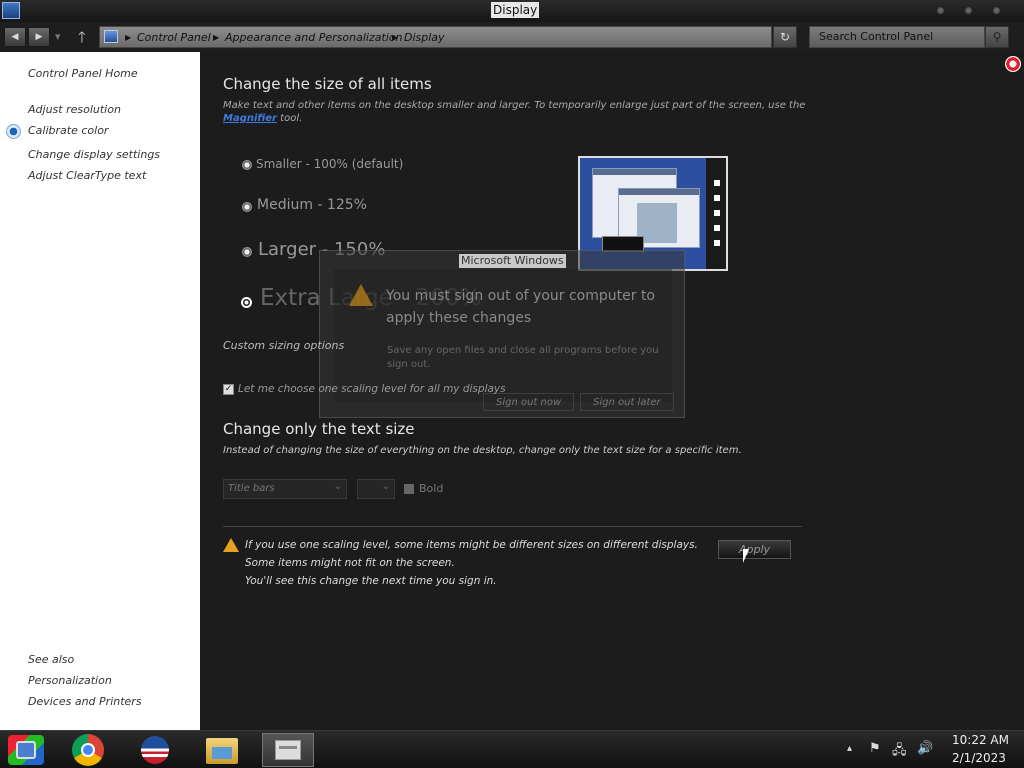 This screenshot has height=768, width=1024. What do you see at coordinates (174, 38) in the screenshot?
I see `breadcrumb-control-panel: Control Panel` at bounding box center [174, 38].